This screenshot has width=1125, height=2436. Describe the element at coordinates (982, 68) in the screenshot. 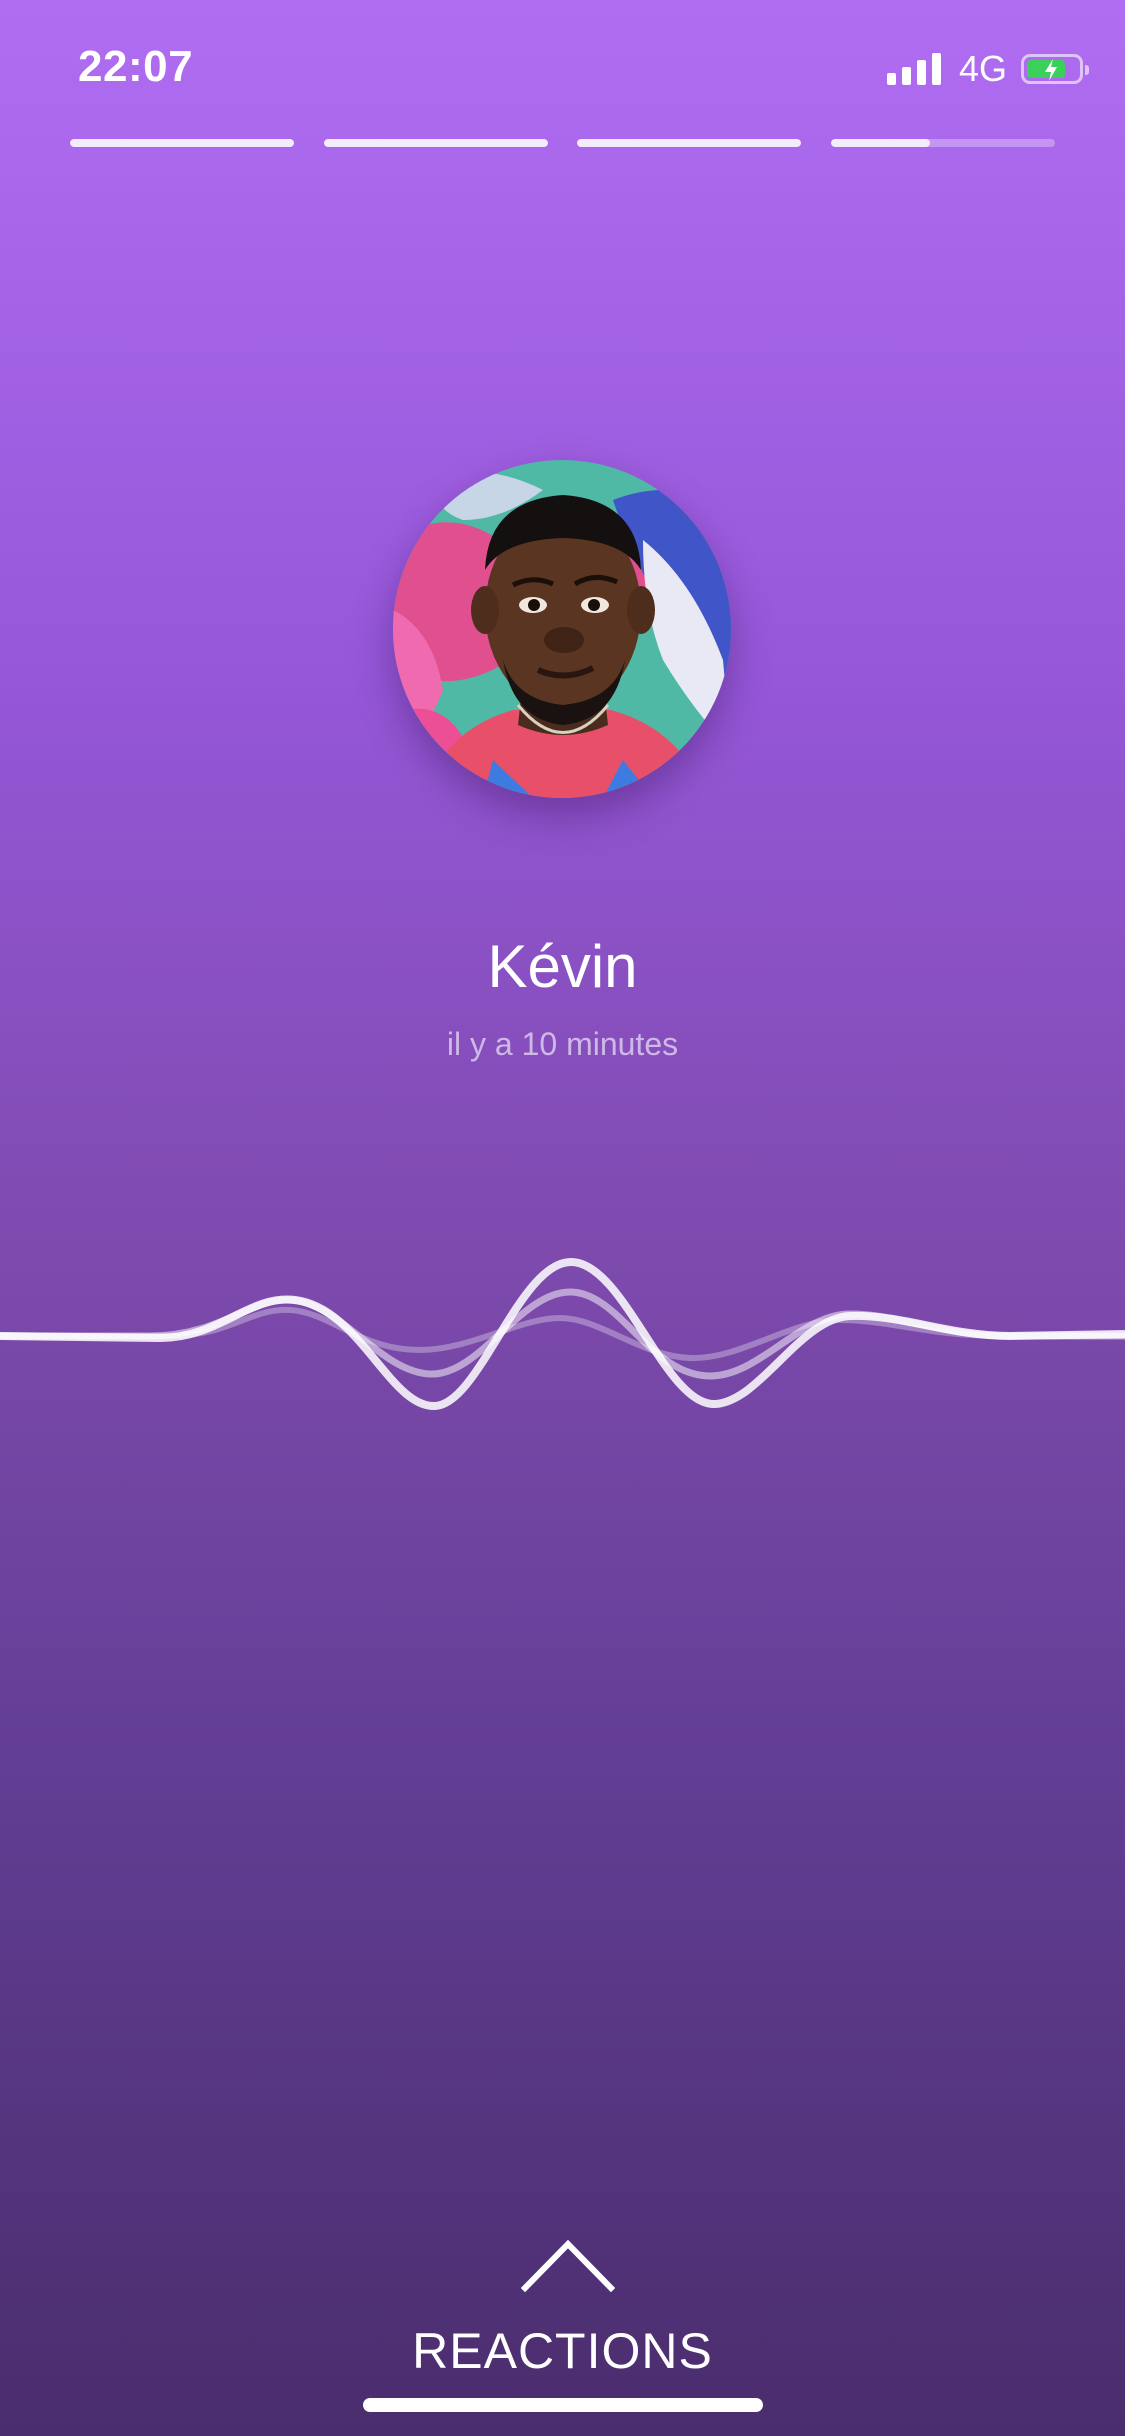

I see `network-type: 4G` at that location.